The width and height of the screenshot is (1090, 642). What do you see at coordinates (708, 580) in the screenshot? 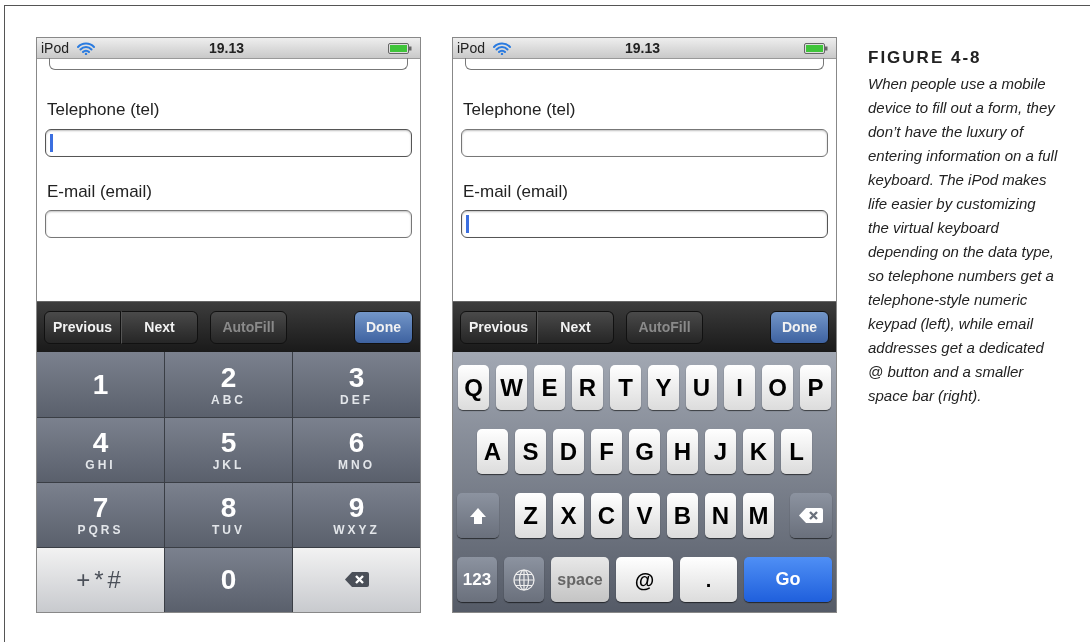
I see `symbol-key: .` at bounding box center [708, 580].